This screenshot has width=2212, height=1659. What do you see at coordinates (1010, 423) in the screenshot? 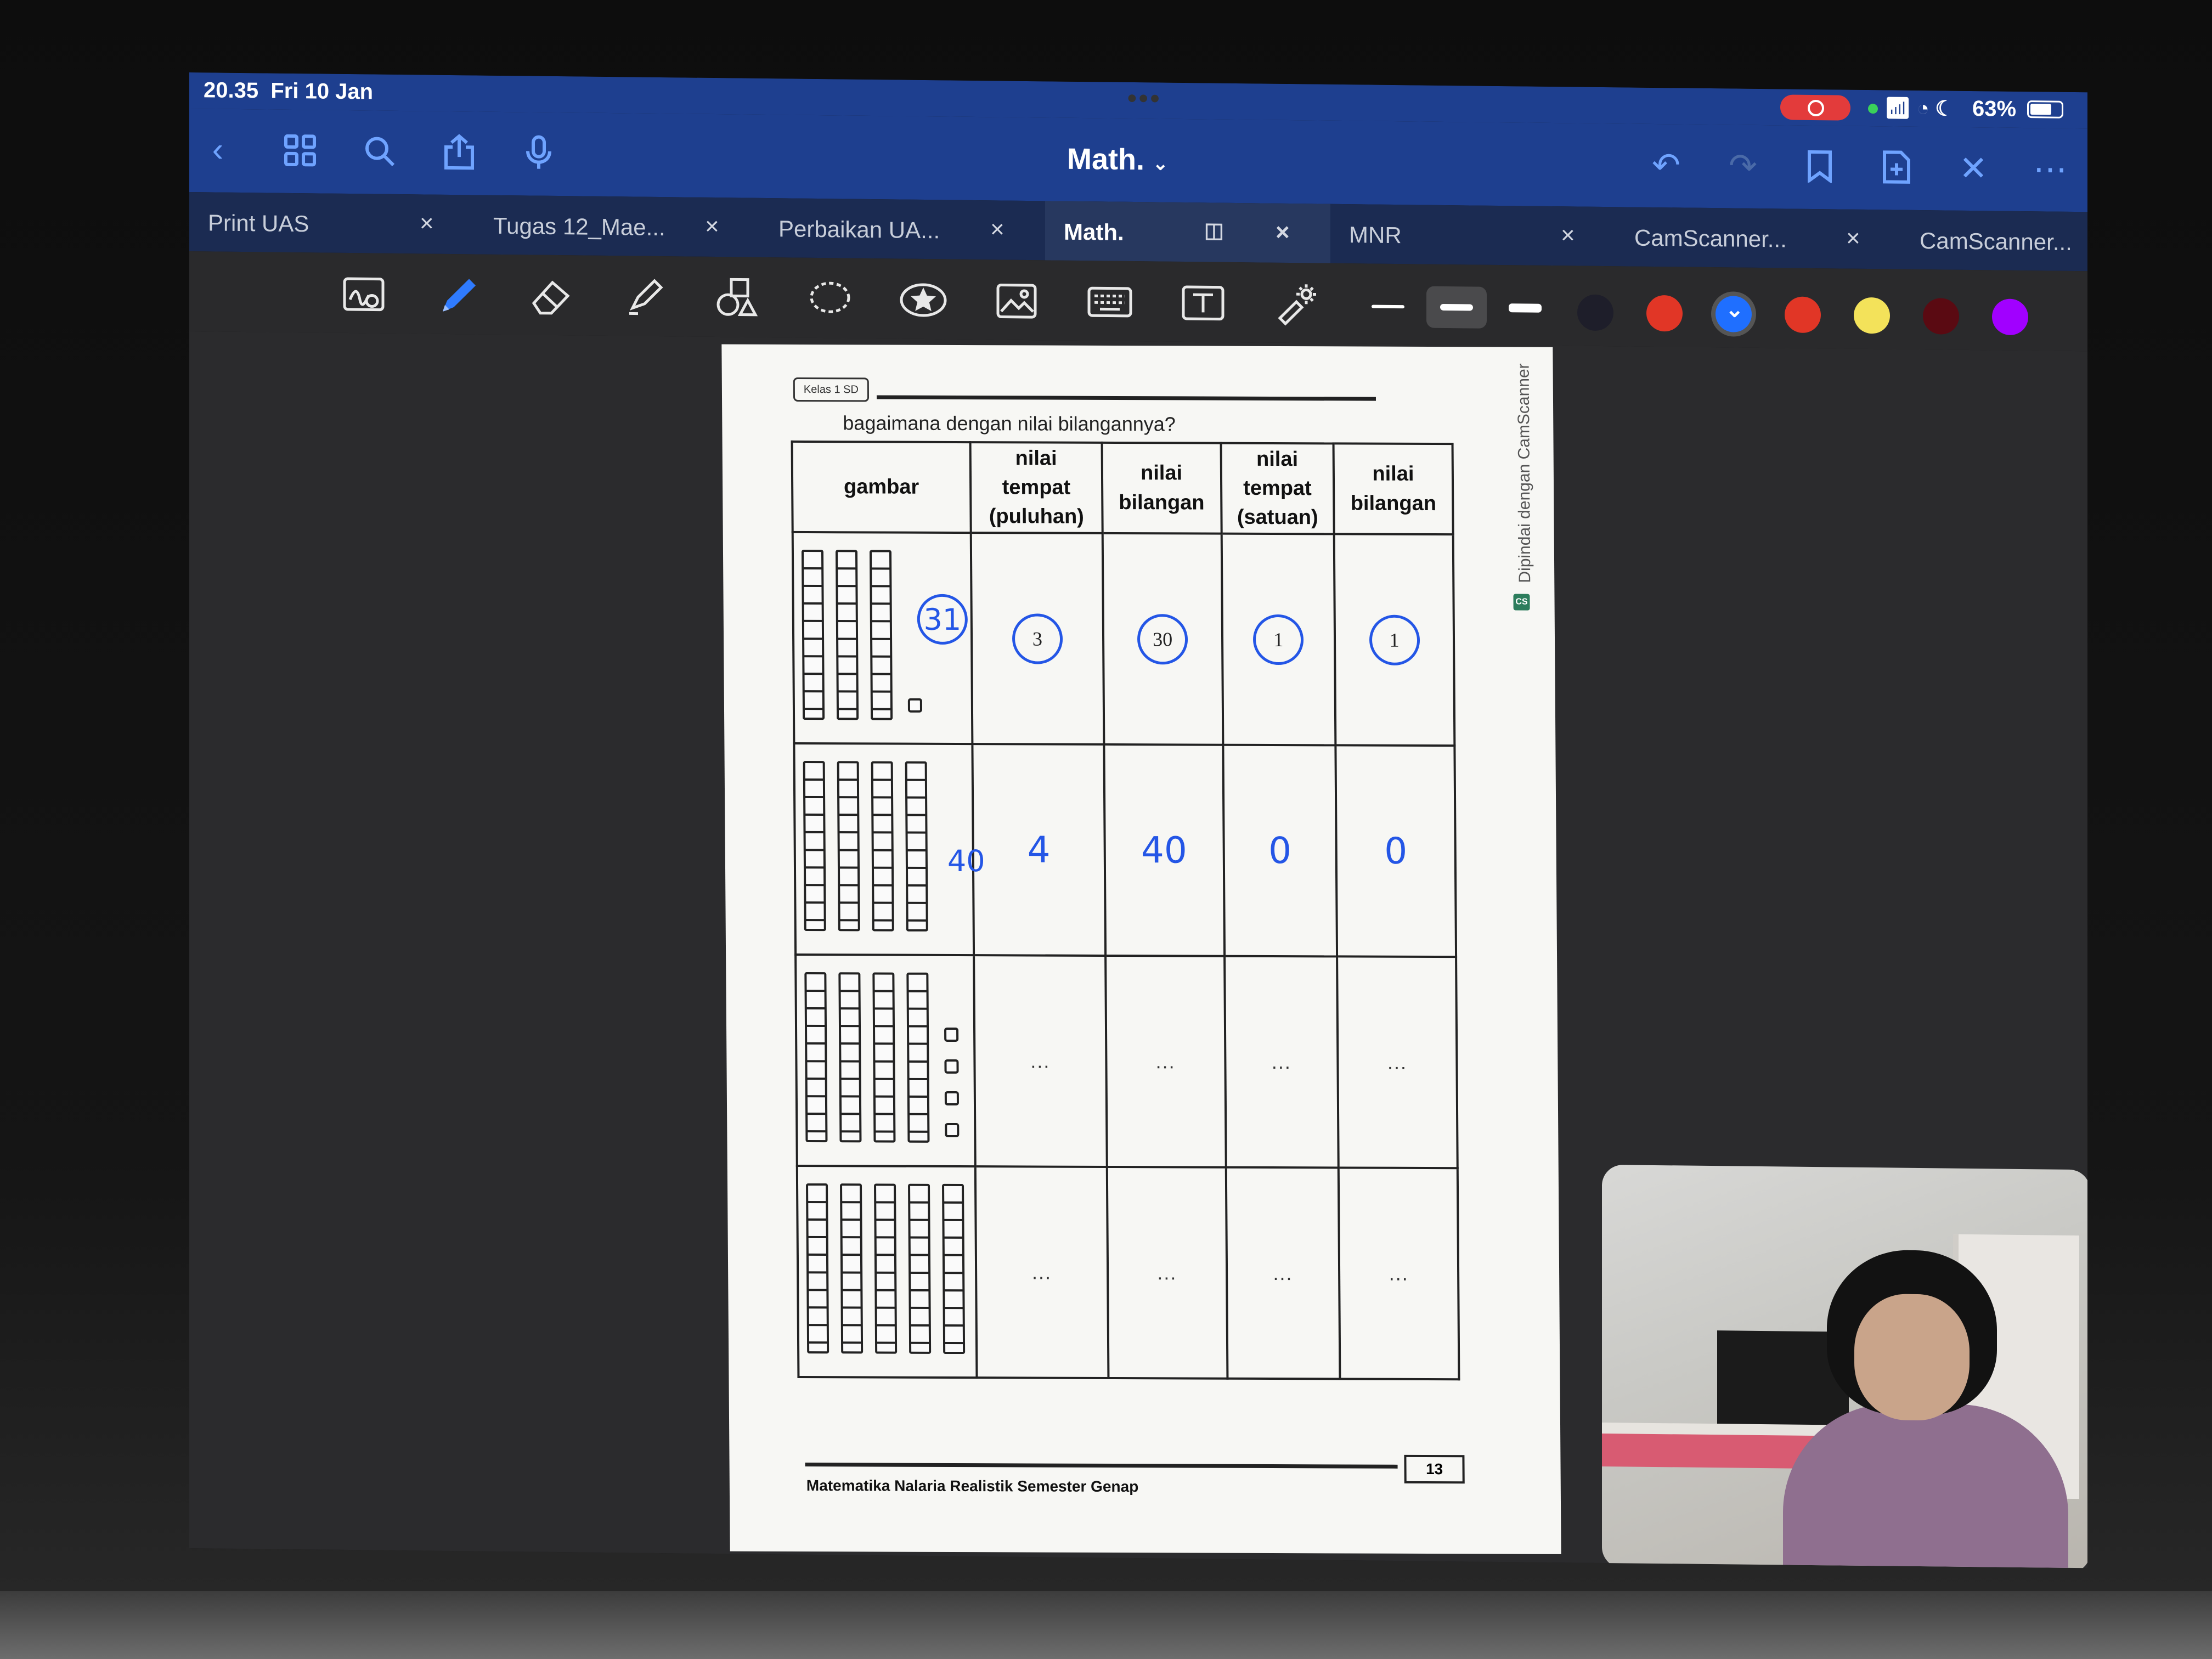
I see `question-text: bagaimana dengan nilai bilangannya?` at bounding box center [1010, 423].